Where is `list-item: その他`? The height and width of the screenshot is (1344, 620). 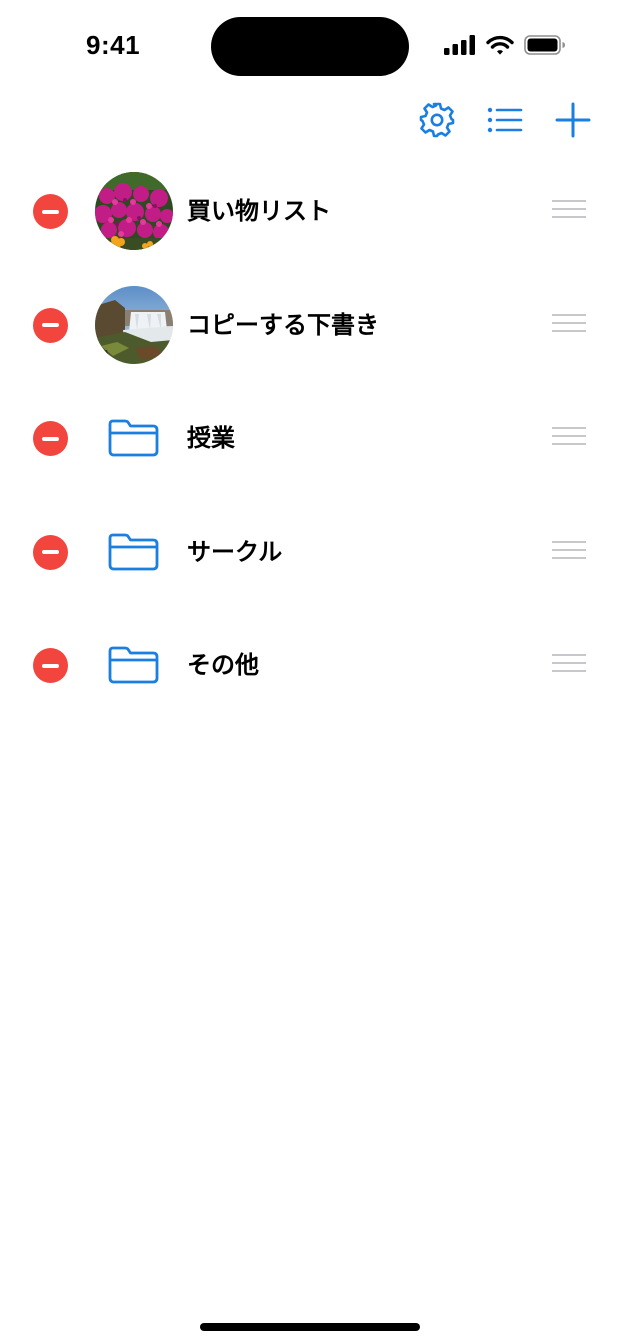
list-item: その他 is located at coordinates (310, 665).